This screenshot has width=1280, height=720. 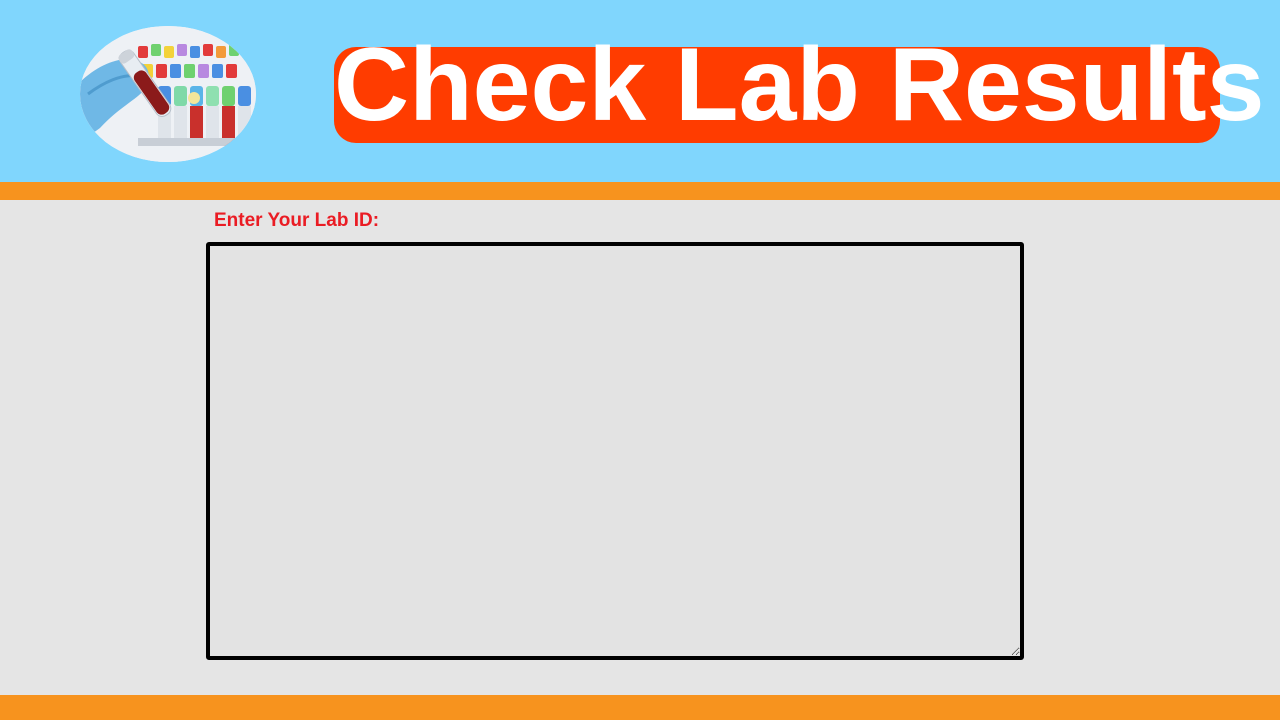 I want to click on top-accent-stripe, so click(x=640, y=191).